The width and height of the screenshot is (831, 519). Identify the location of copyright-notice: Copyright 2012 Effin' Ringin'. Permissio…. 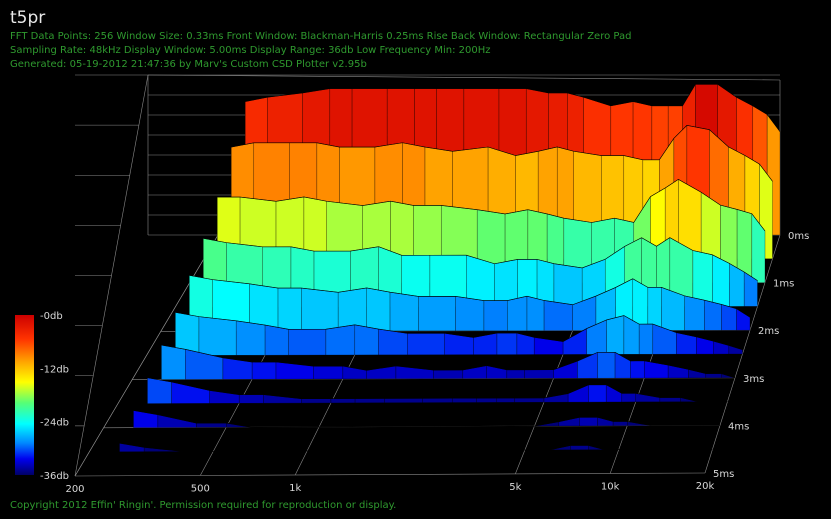
(203, 505).